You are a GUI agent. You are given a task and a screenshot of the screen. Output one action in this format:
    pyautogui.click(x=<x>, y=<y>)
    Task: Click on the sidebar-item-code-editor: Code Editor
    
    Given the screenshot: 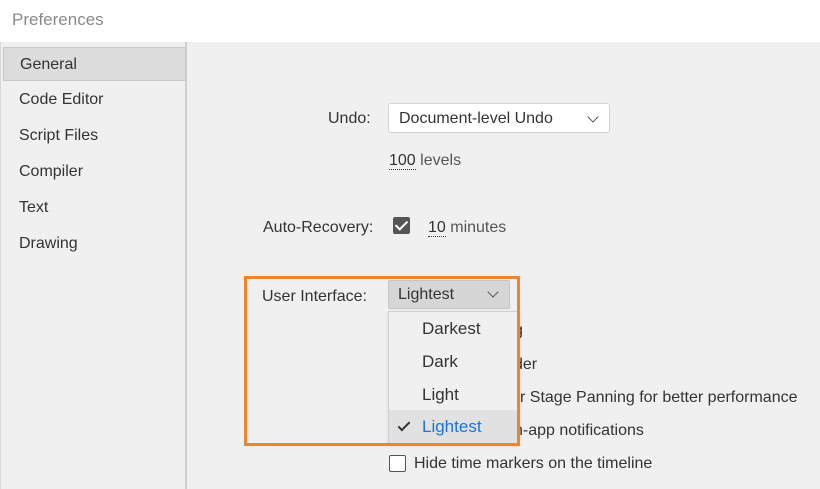 What is the action you would take?
    pyautogui.click(x=94, y=100)
    